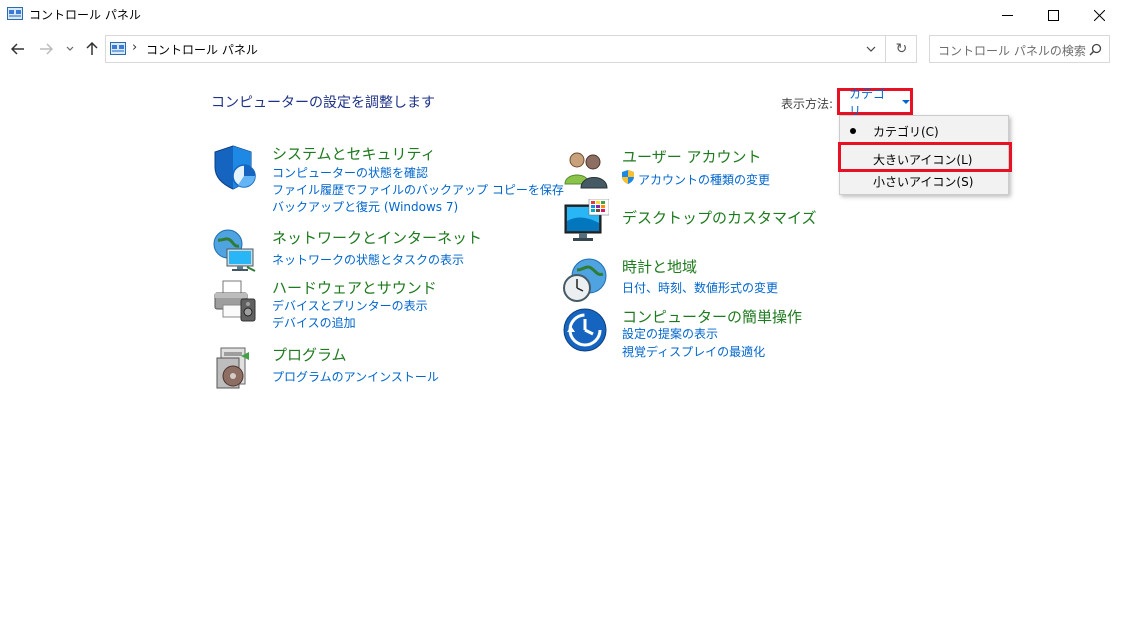  Describe the element at coordinates (202, 49) in the screenshot. I see `breadcrumb: コントロール パネル` at that location.